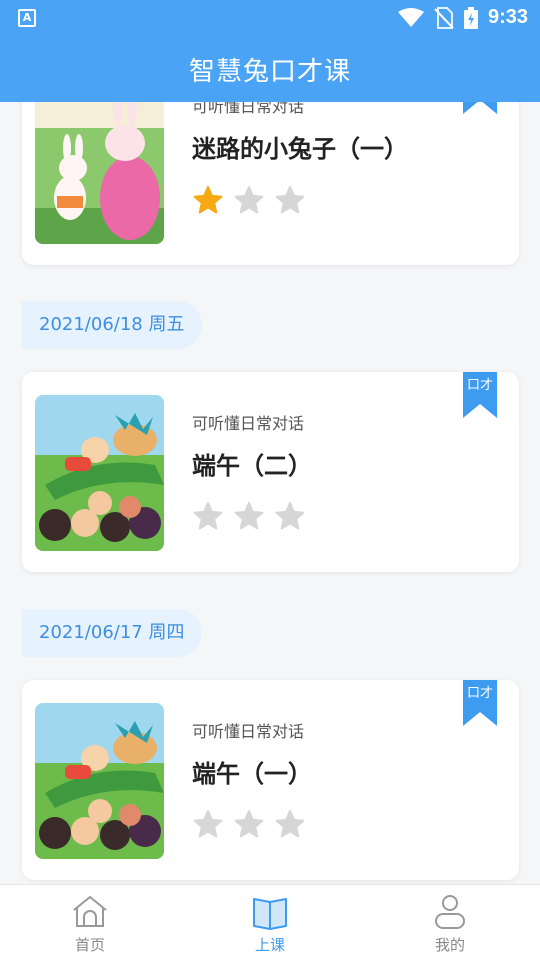  Describe the element at coordinates (208, 200) in the screenshot. I see `star-filled-icon` at that location.